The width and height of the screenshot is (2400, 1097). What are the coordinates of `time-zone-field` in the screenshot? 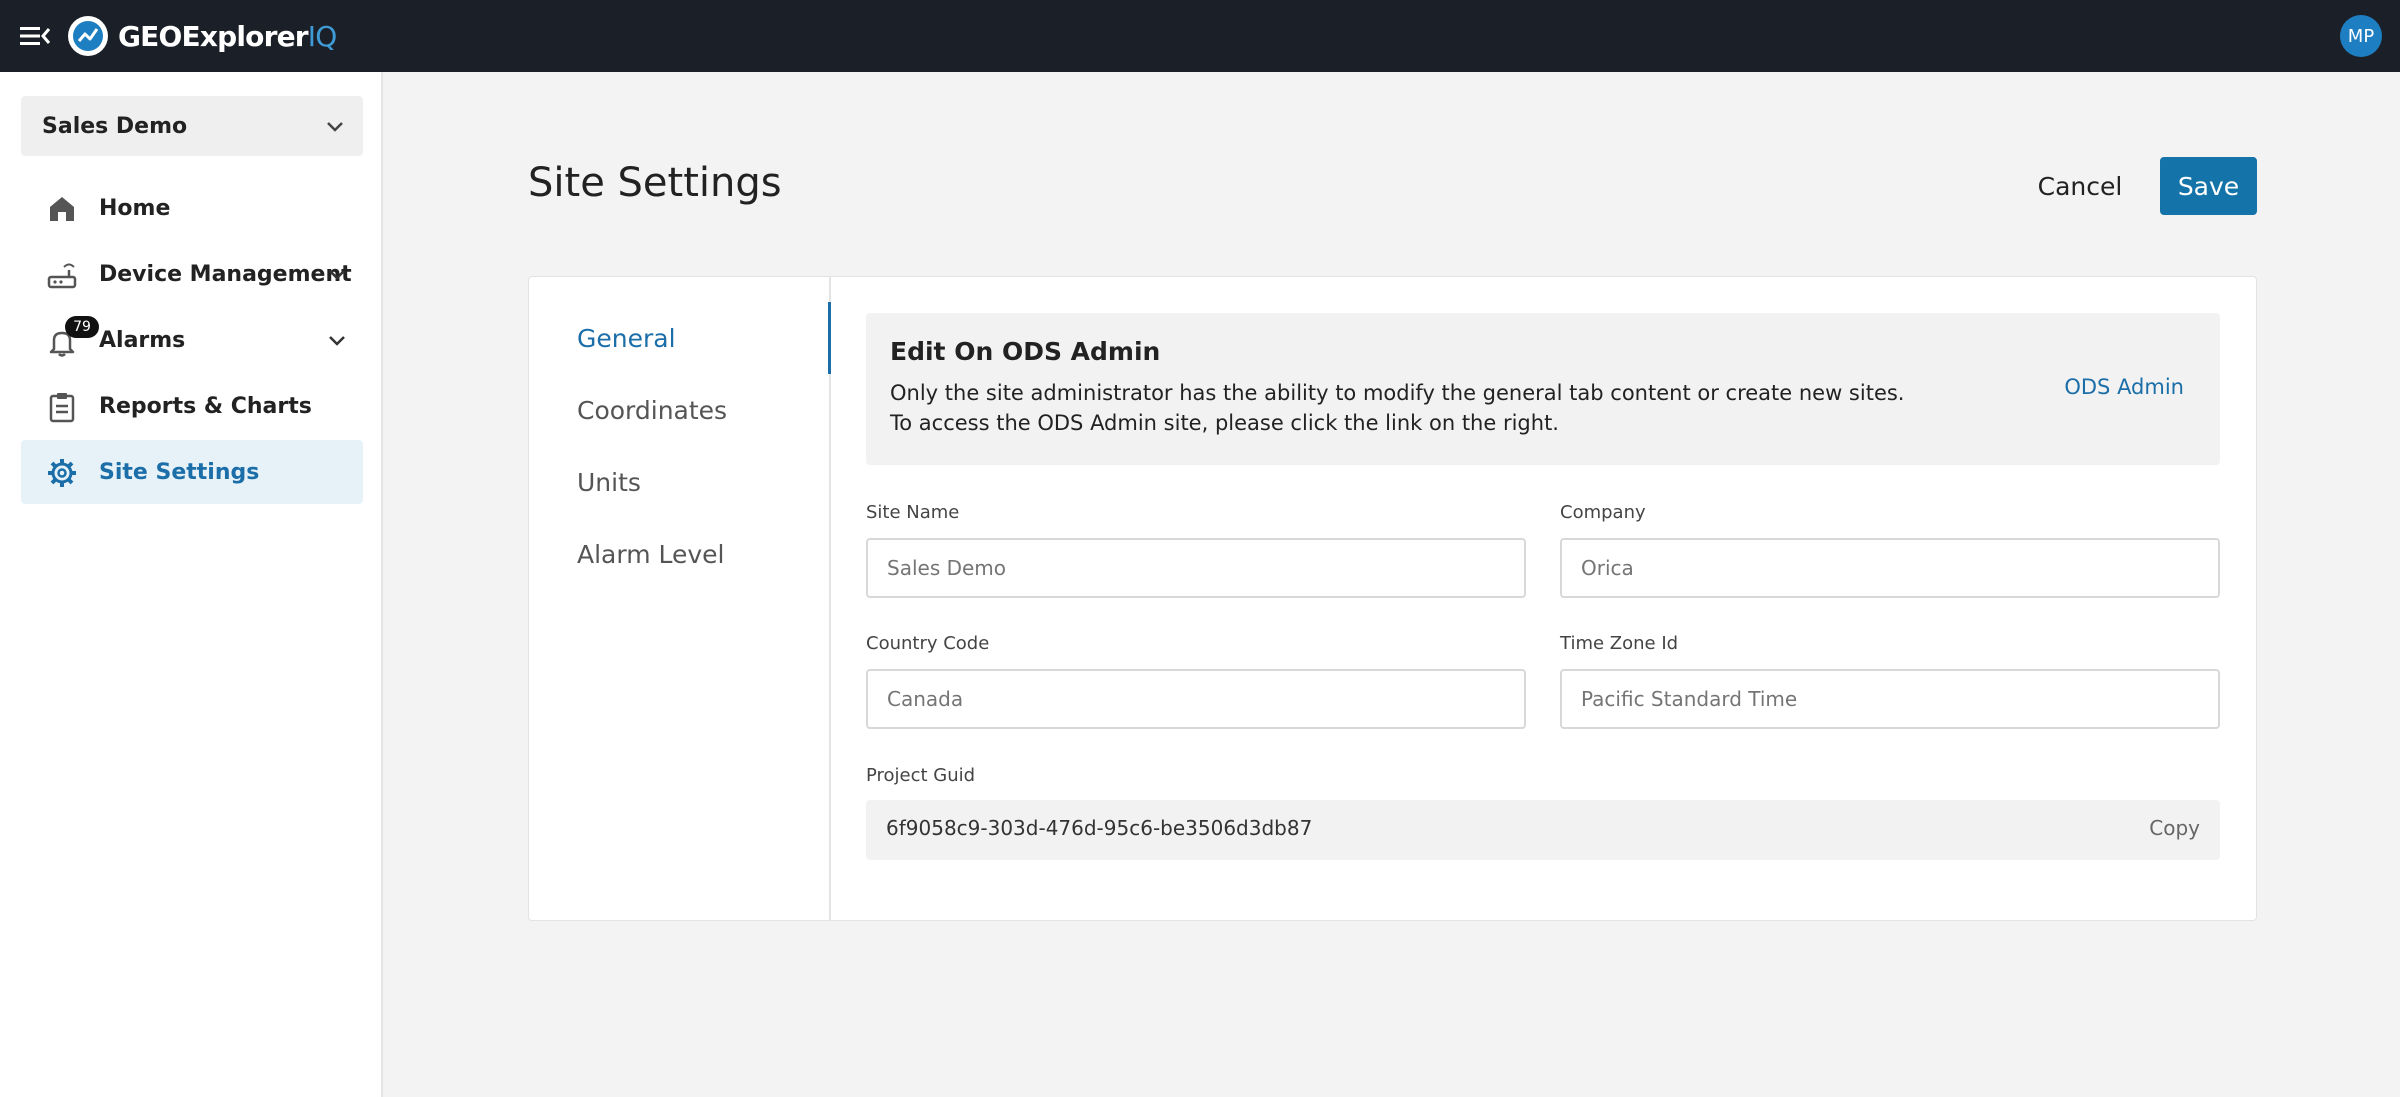 It's located at (1890, 699).